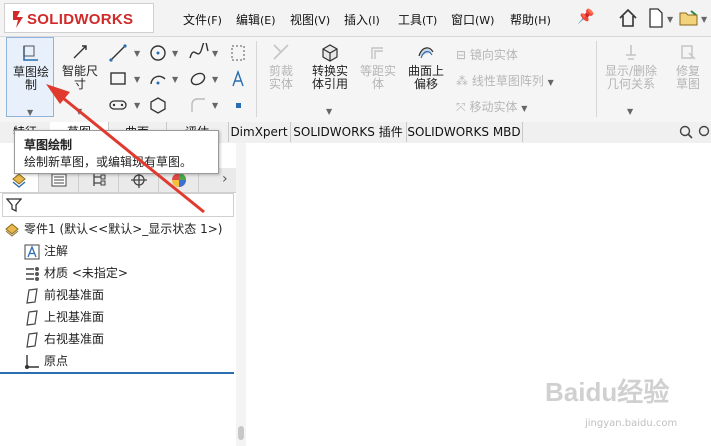 This screenshot has height=446, width=711. I want to click on pin-icon: 📌, so click(585, 17).